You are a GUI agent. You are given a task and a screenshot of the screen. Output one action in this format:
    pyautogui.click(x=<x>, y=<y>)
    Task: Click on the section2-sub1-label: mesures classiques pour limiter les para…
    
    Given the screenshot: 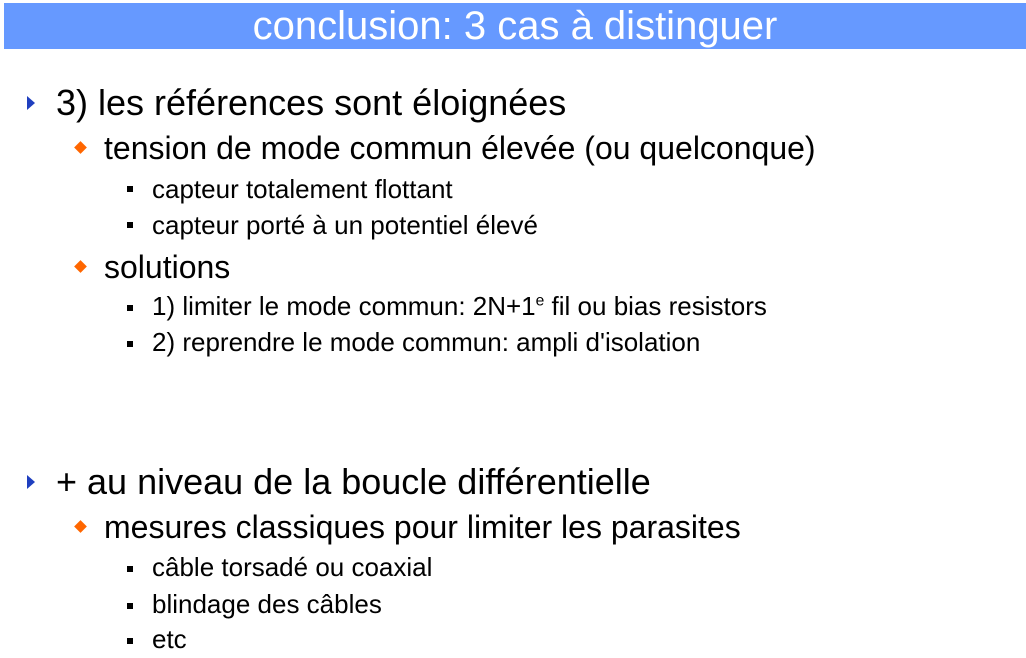 What is the action you would take?
    pyautogui.click(x=422, y=527)
    